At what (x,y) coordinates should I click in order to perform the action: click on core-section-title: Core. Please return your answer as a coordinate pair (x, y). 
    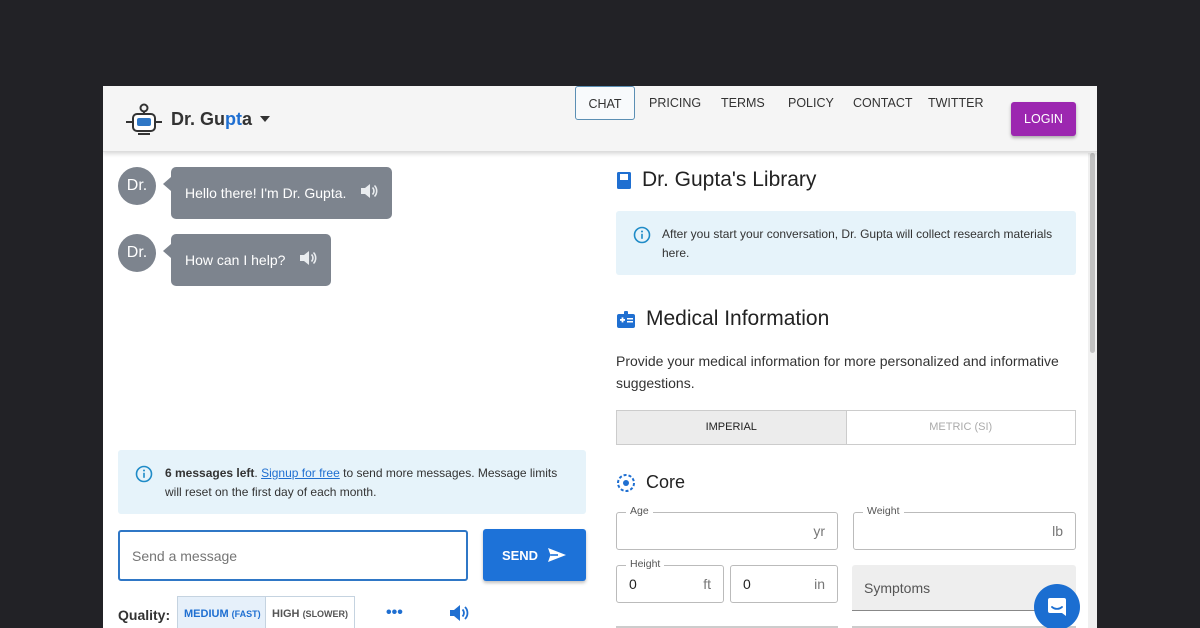
    Looking at the image, I should click on (650, 482).